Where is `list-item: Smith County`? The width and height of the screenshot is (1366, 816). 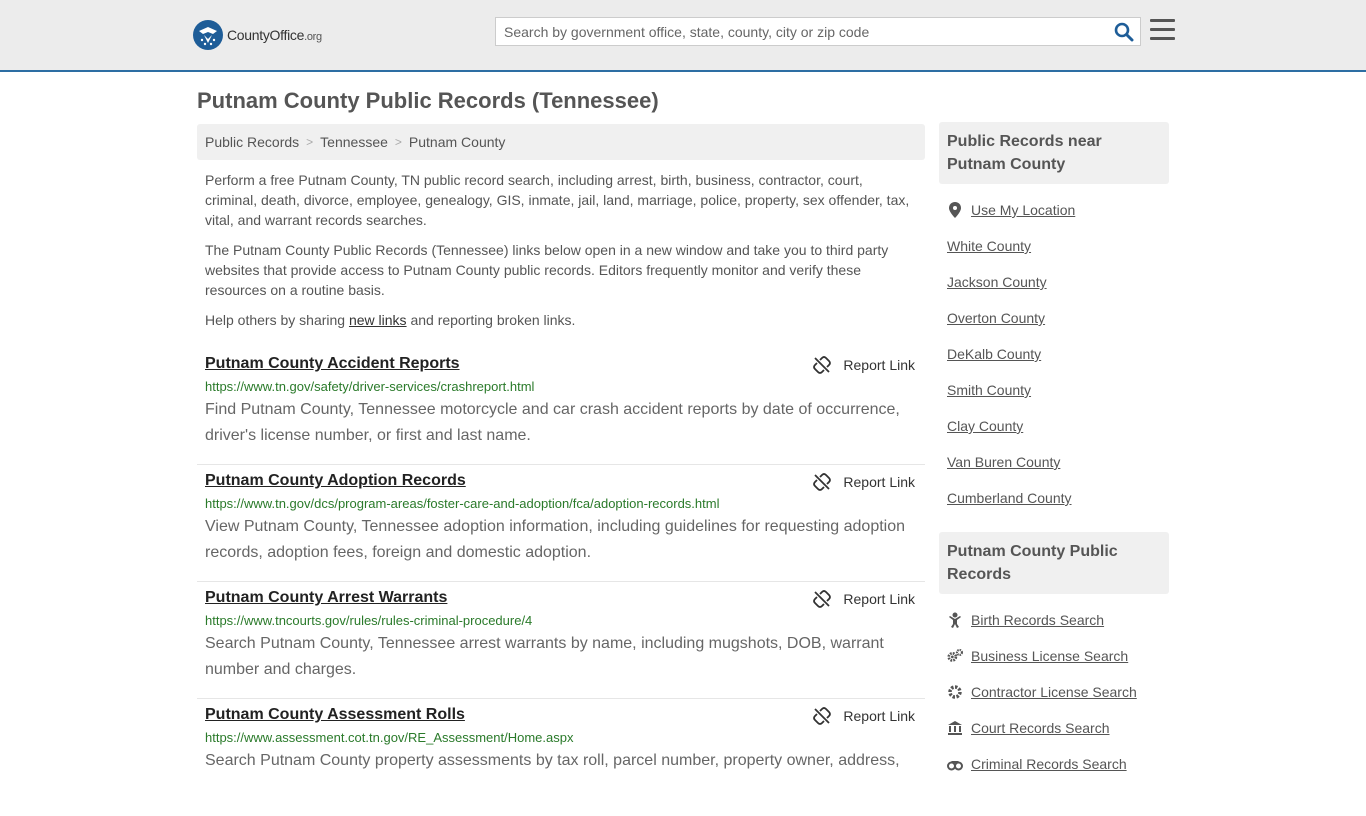 list-item: Smith County is located at coordinates (1054, 390).